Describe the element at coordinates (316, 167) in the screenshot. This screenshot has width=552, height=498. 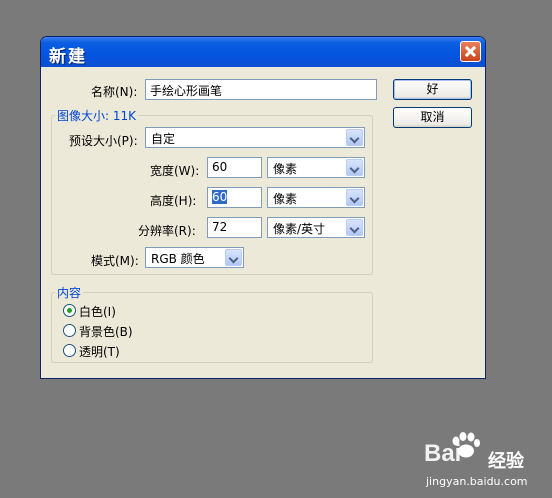
I see `width-unit-select: 像素` at that location.